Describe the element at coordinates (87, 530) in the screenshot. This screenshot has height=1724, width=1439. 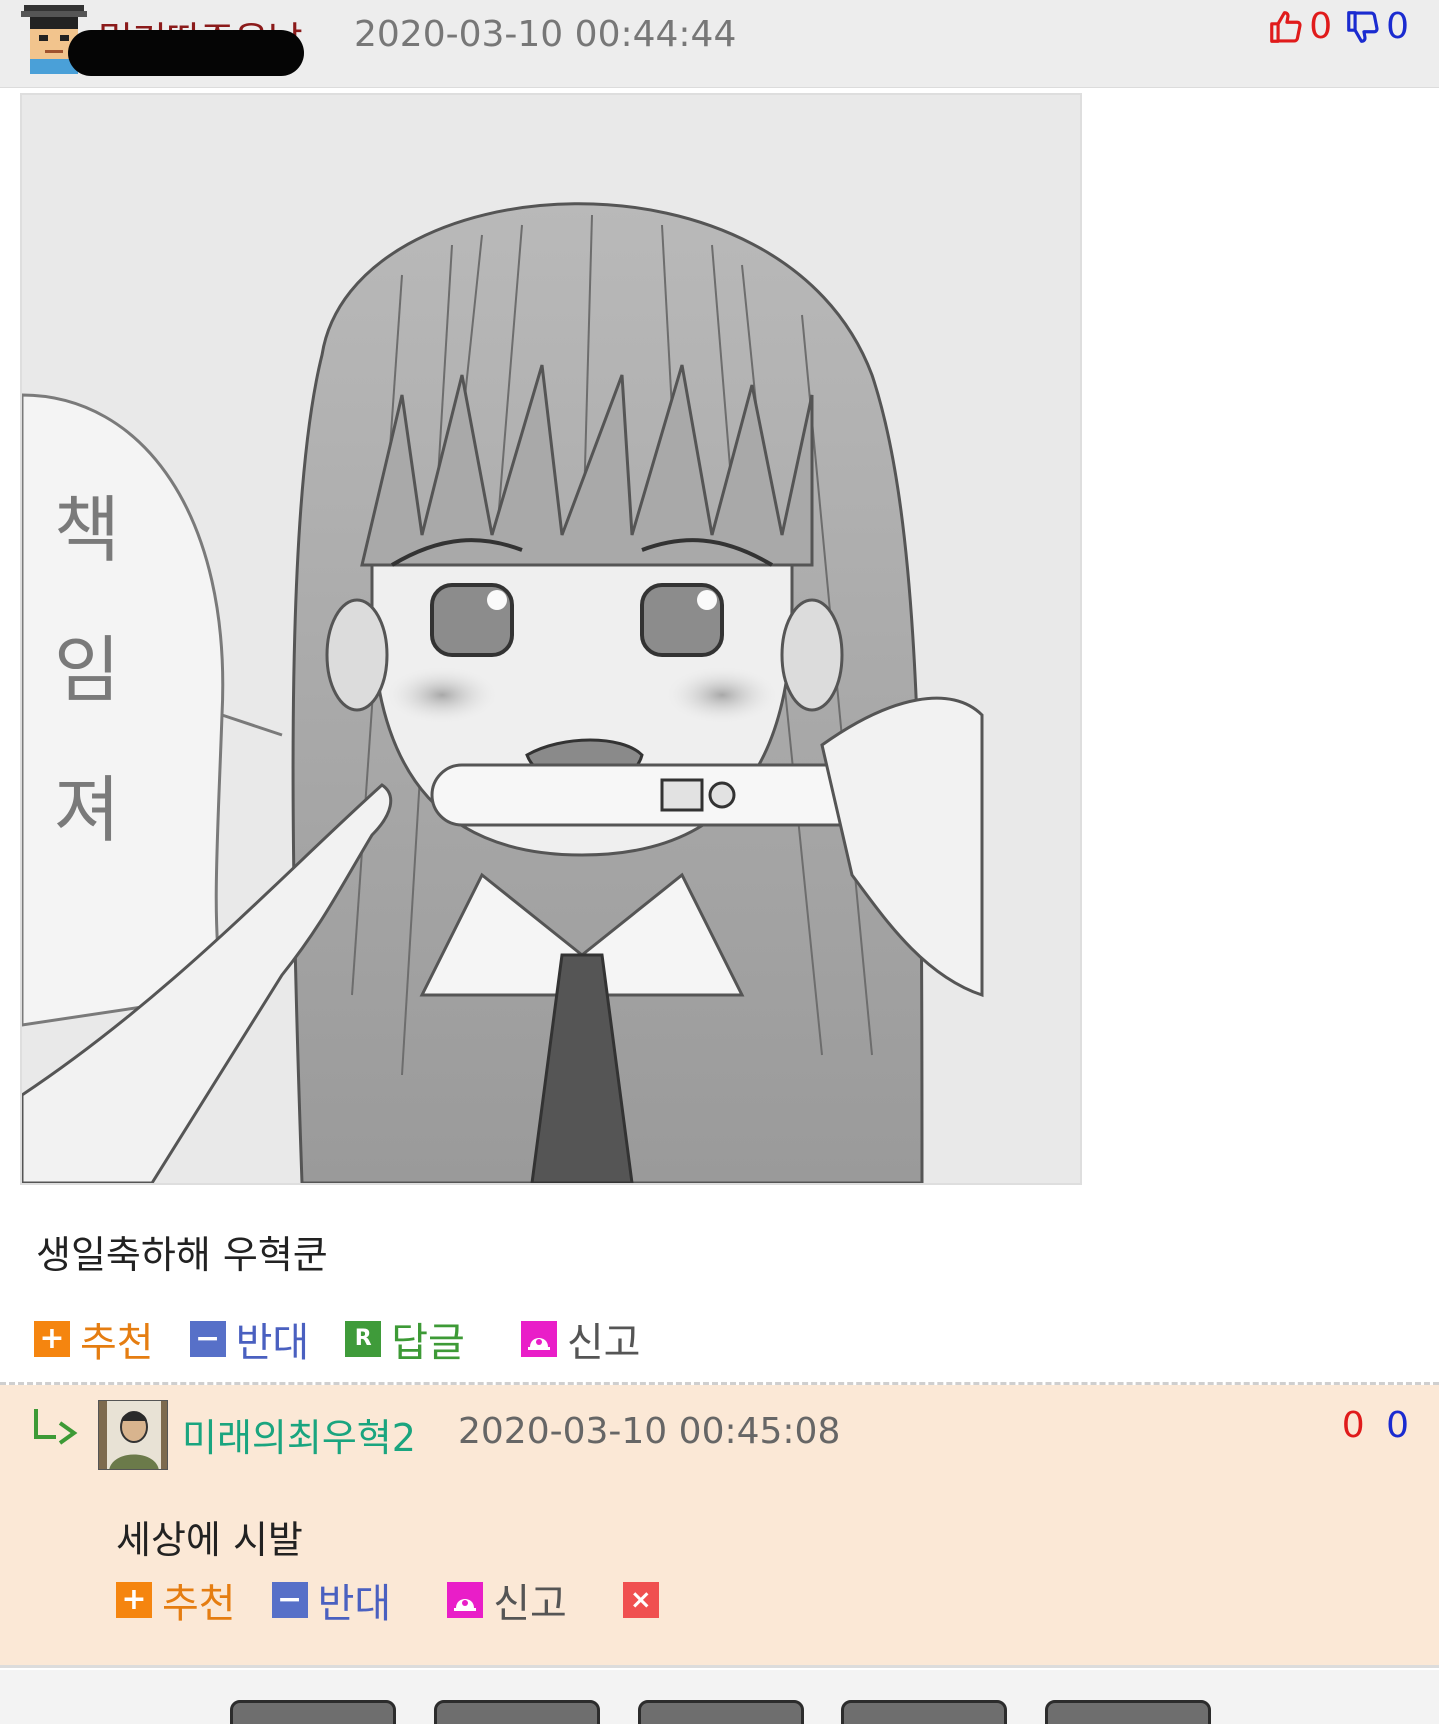
I see `speech-char-1: 책` at that location.